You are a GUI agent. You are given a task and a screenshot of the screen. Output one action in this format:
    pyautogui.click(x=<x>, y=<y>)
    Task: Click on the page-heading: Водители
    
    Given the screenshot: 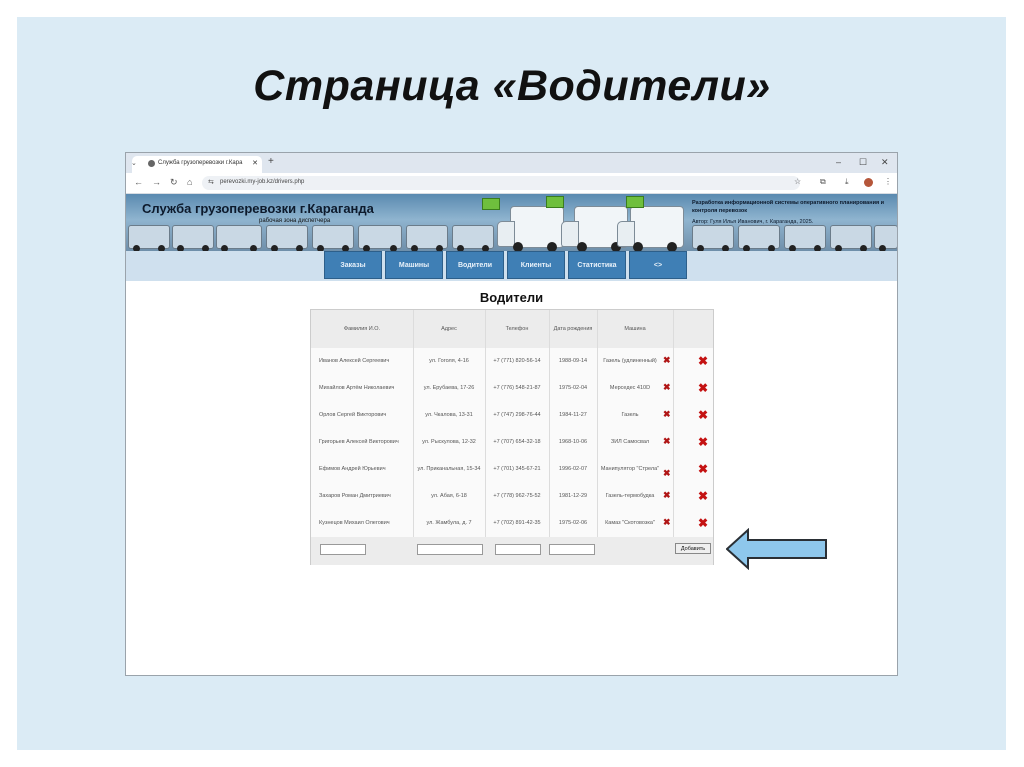 What is the action you would take?
    pyautogui.click(x=511, y=297)
    